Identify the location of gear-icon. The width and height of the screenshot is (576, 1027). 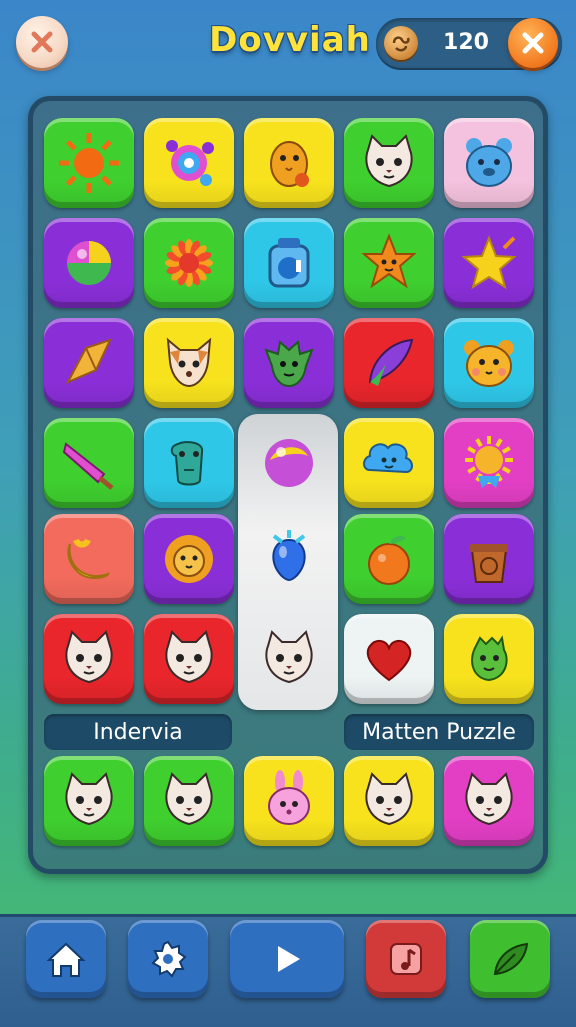
(169, 959).